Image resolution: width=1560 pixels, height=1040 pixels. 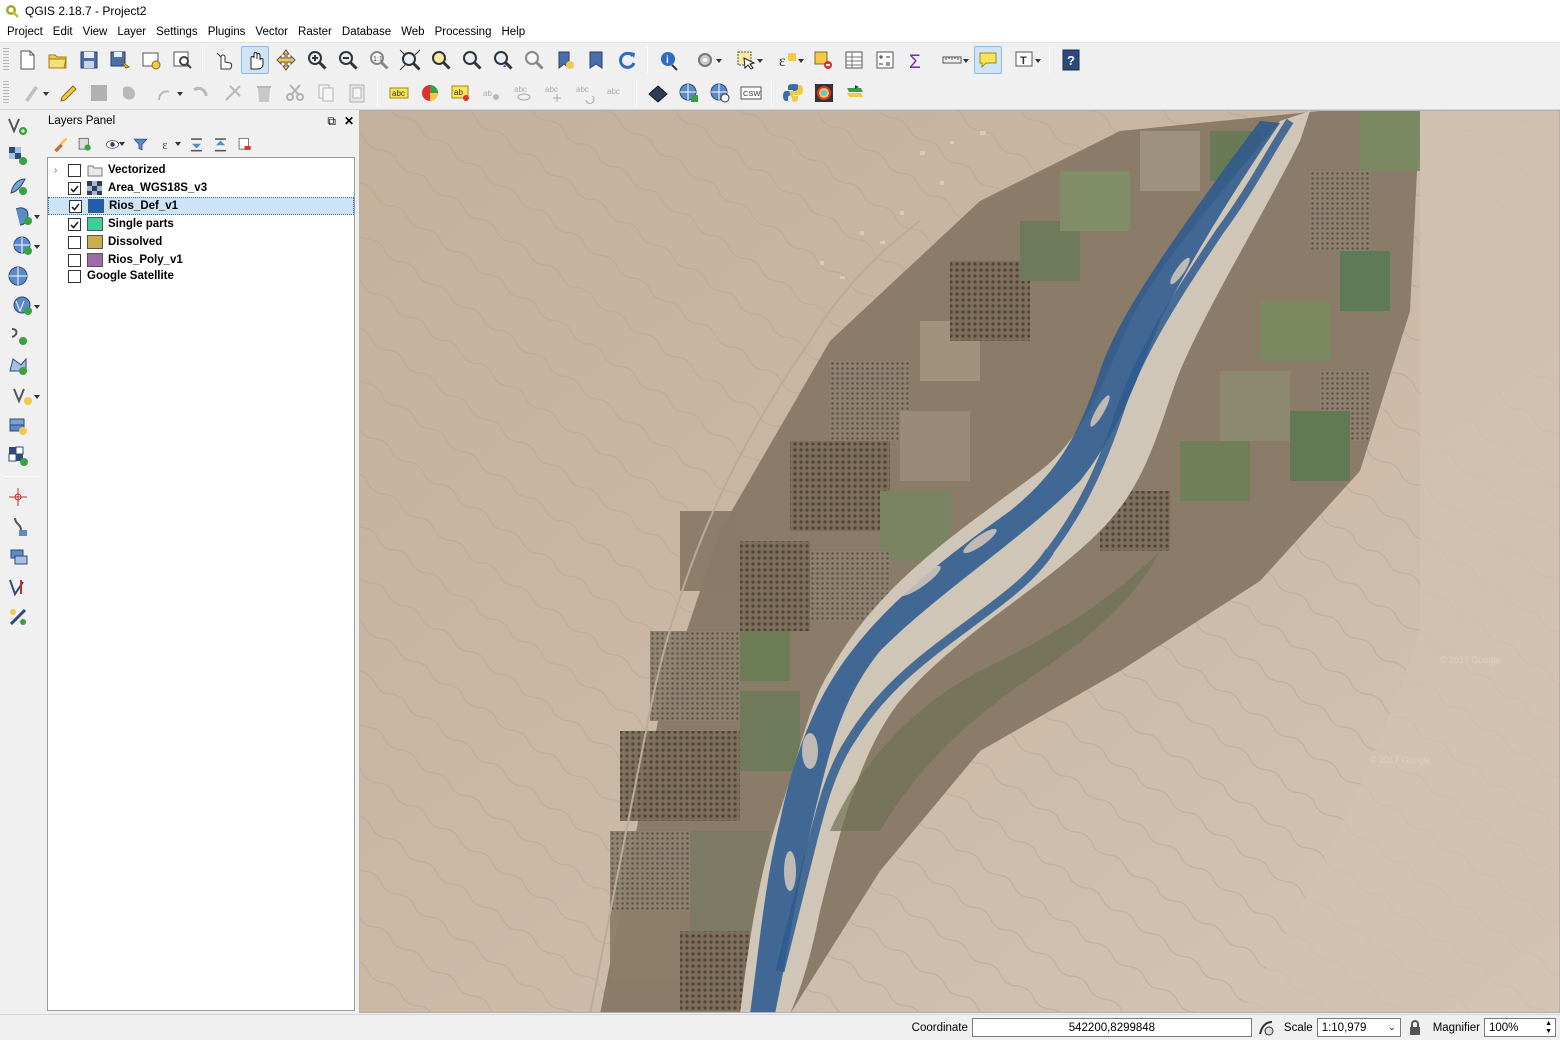 I want to click on menu-vector: Vector, so click(x=271, y=32).